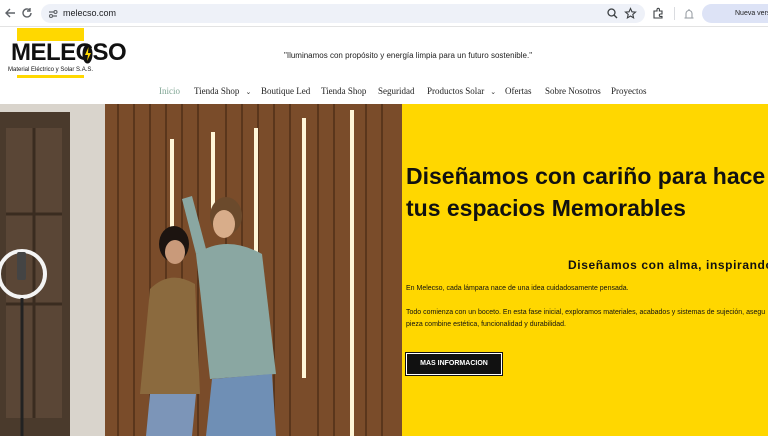 The image size is (768, 436). I want to click on nav-item-tienda-shop-2: Tienda Shop, so click(343, 91).